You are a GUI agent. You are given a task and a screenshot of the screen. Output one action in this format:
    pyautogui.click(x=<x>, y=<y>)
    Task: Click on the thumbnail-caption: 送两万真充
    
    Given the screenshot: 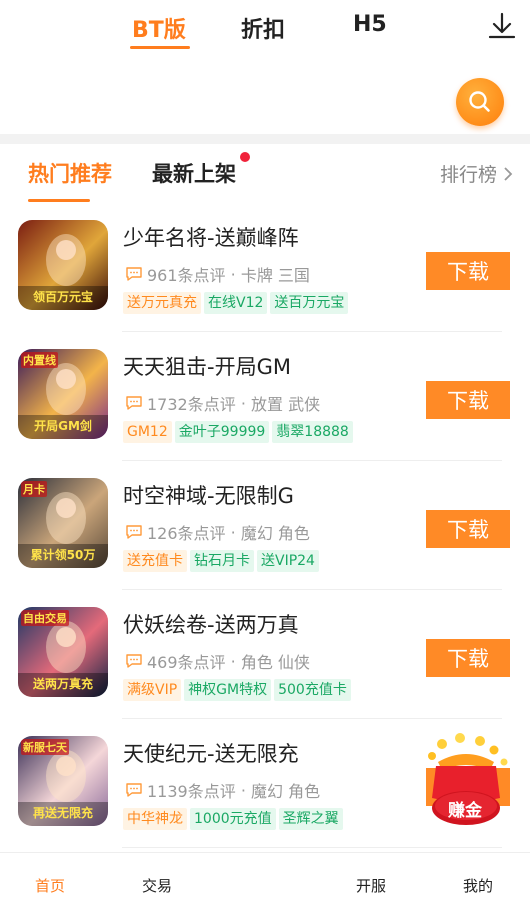 What is the action you would take?
    pyautogui.click(x=62, y=684)
    